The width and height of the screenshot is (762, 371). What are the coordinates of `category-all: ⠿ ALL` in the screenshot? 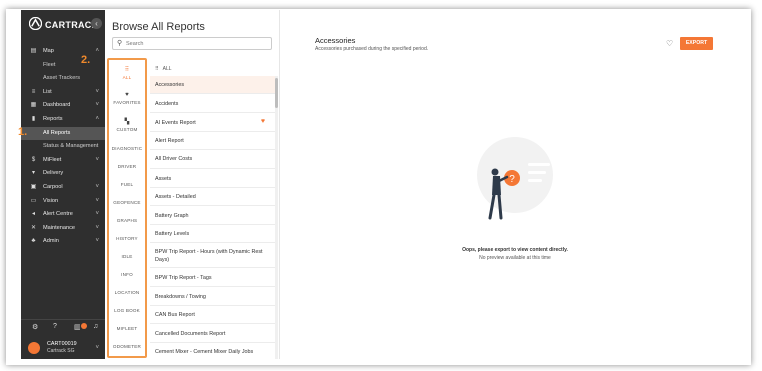 It's located at (127, 73).